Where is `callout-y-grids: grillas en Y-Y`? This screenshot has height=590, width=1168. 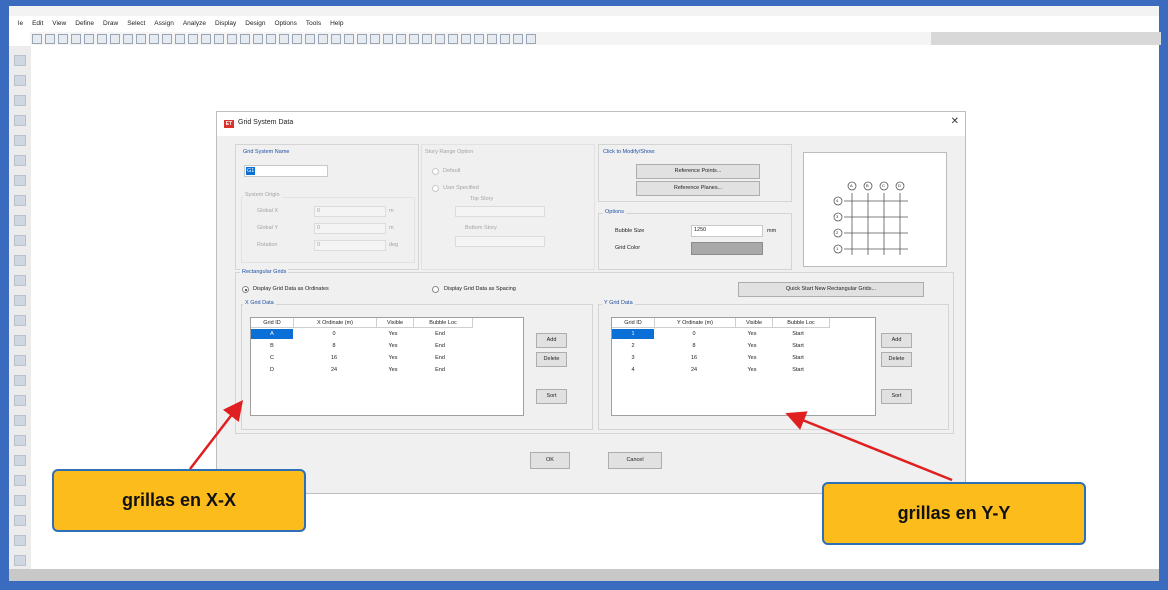
callout-y-grids: grillas en Y-Y is located at coordinates (954, 513).